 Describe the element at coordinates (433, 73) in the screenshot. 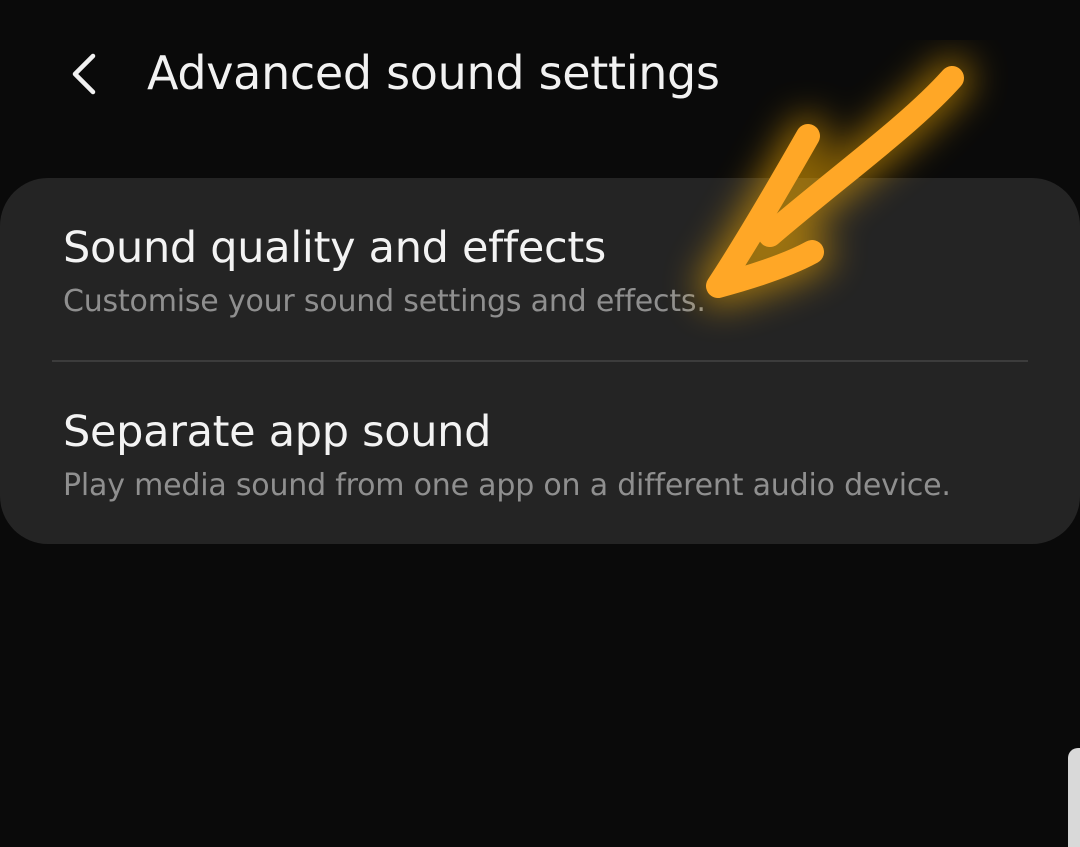

I see `page-title: Advanced sound settings` at that location.